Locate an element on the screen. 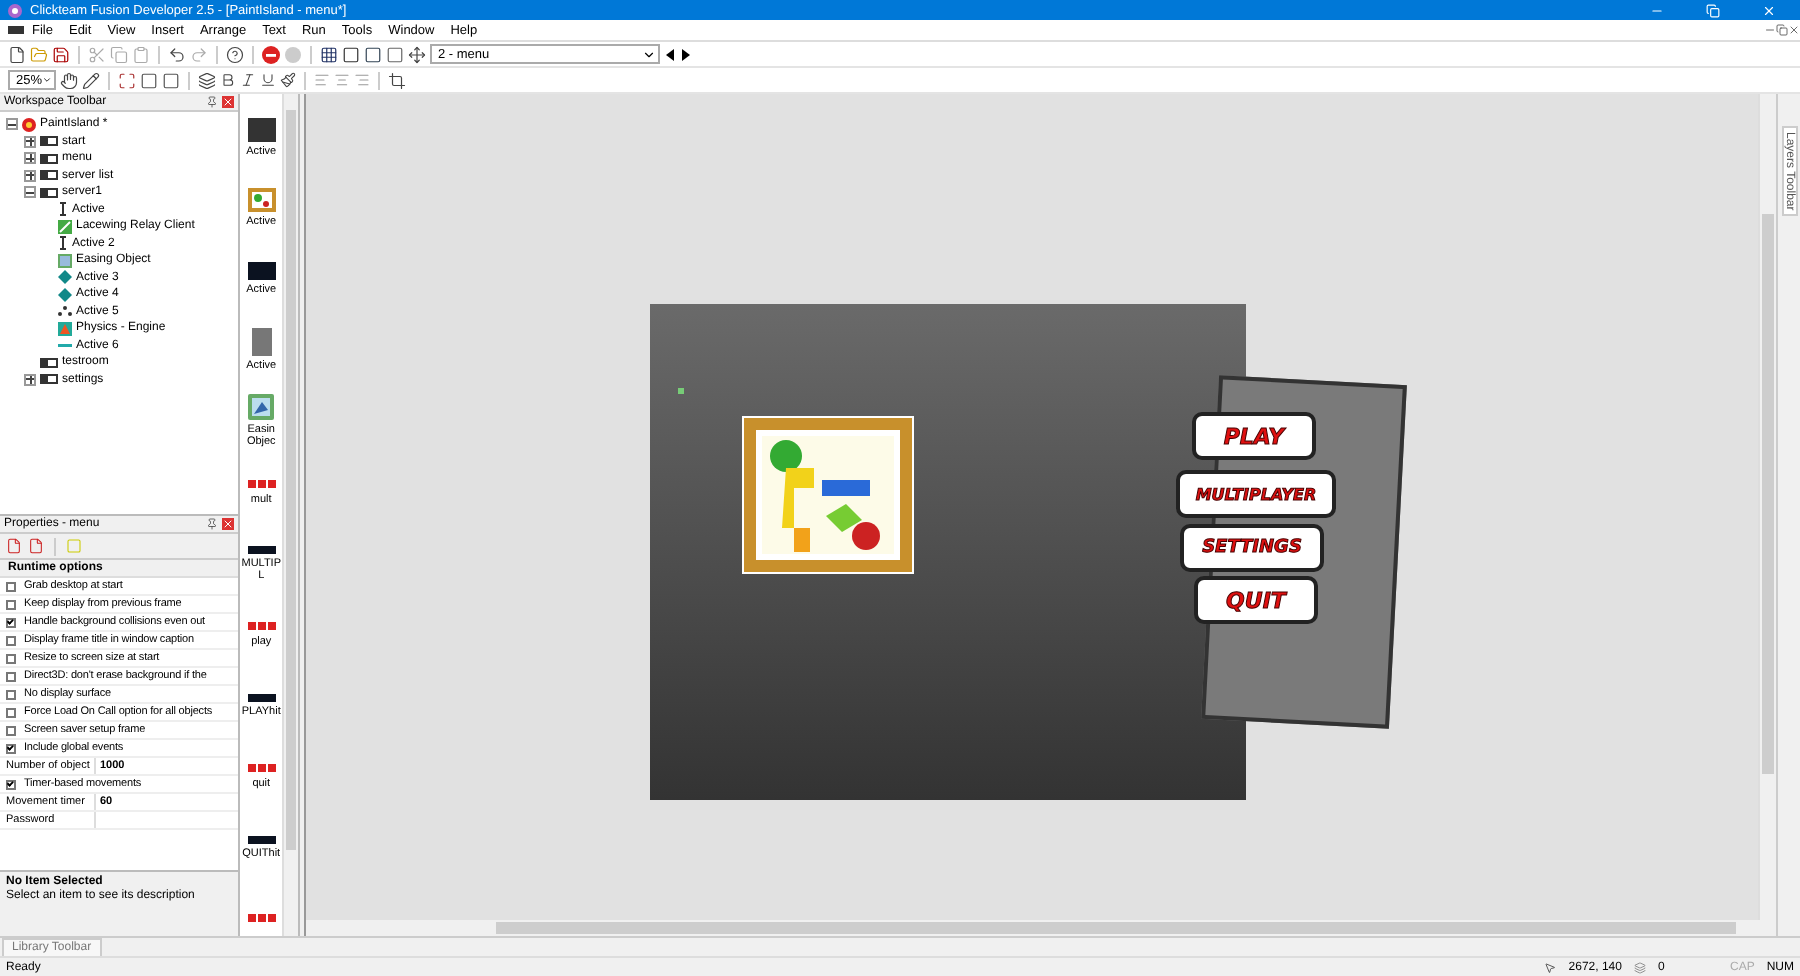  pencil-icon is located at coordinates (91, 80).